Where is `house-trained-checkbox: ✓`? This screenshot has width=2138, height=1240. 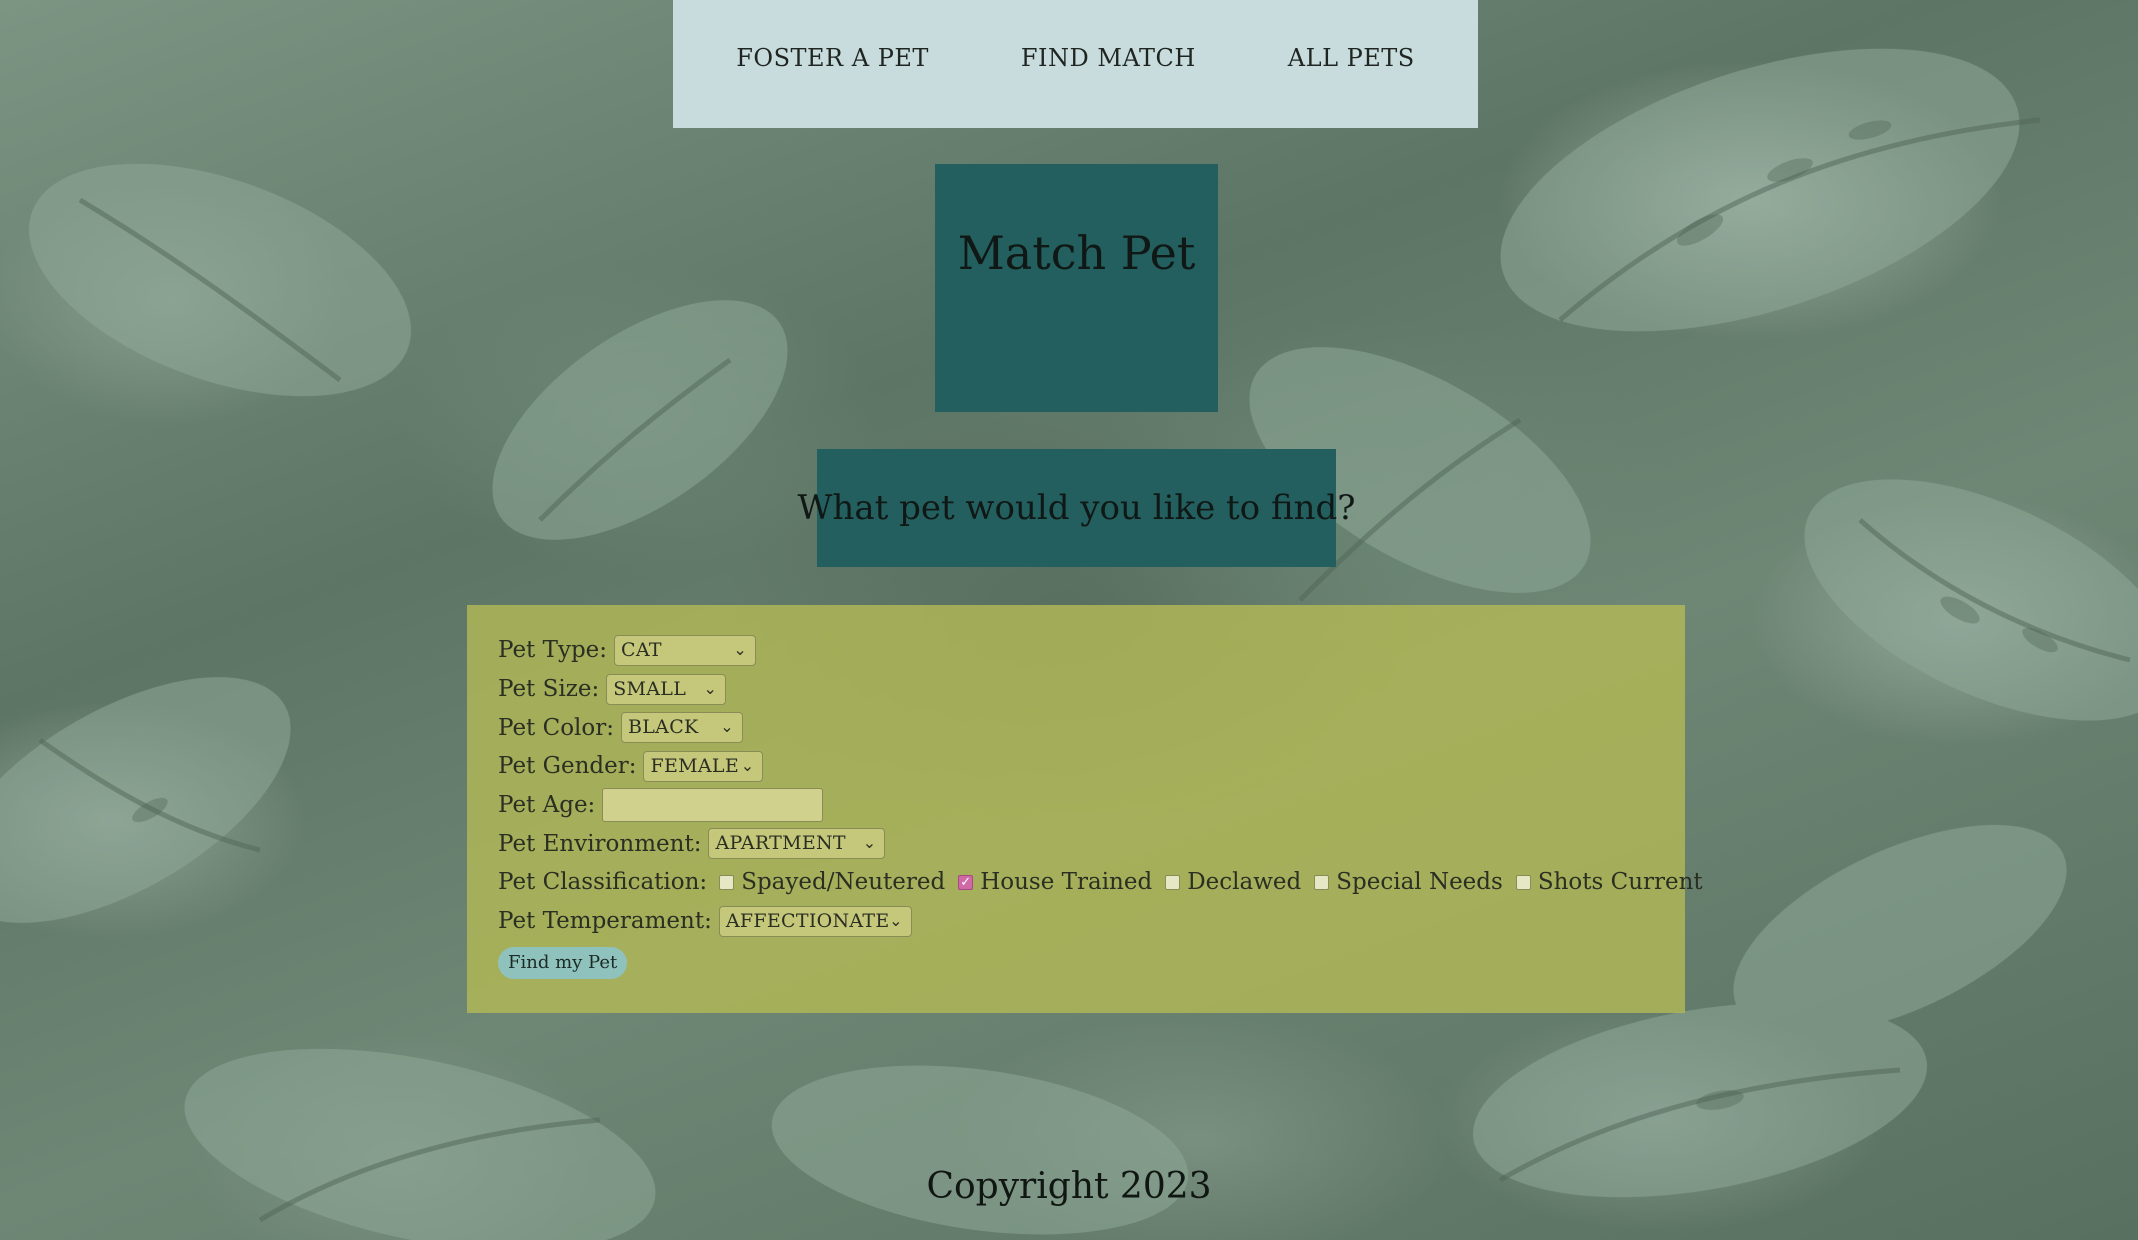
house-trained-checkbox: ✓ is located at coordinates (966, 882).